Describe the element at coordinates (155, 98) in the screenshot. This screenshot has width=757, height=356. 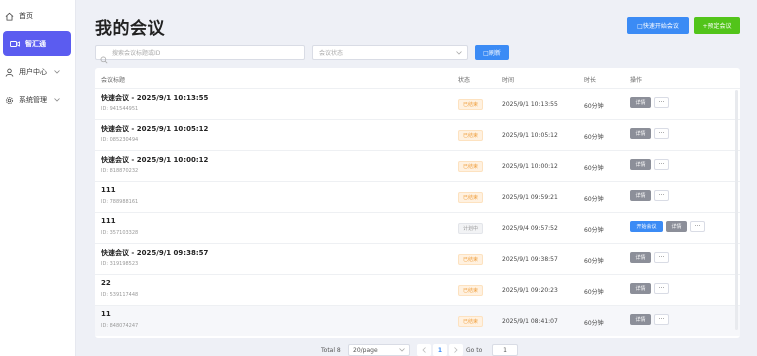
I see `meeting-title: 快速会议 - 2025/9/1 10:13:55` at that location.